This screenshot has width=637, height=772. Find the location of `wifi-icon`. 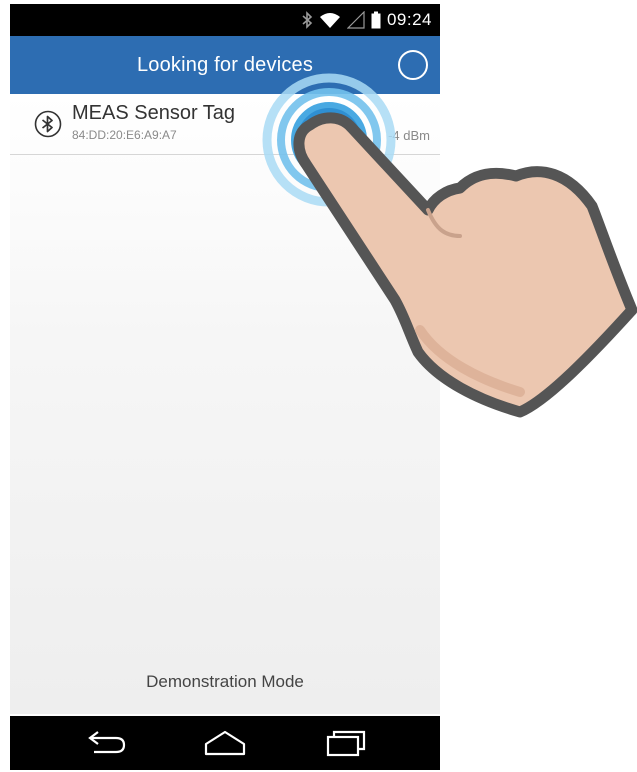

wifi-icon is located at coordinates (329, 20).